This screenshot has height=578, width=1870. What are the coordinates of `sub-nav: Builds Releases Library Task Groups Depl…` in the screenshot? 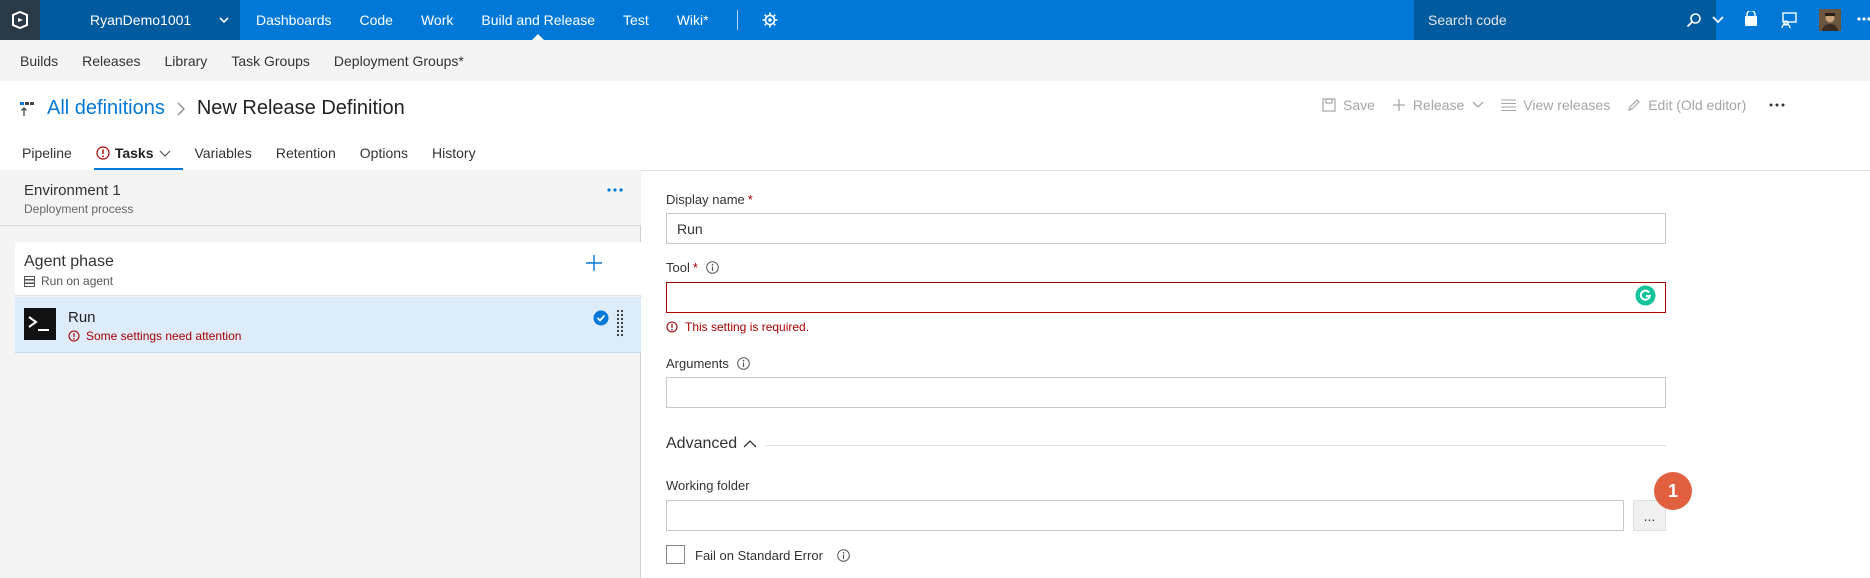 It's located at (935, 60).